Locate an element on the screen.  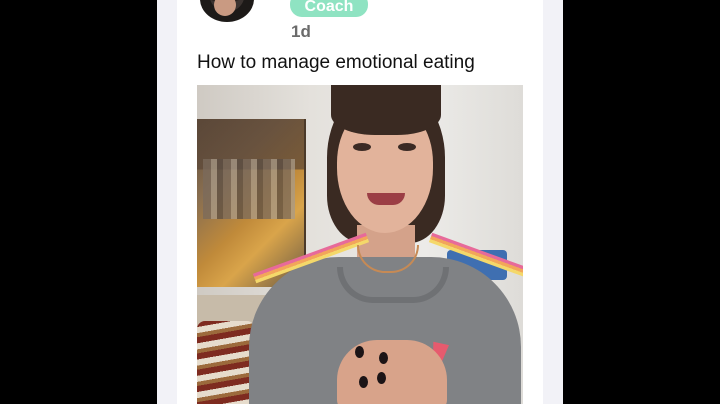
post-timestamp: 1d is located at coordinates (301, 31).